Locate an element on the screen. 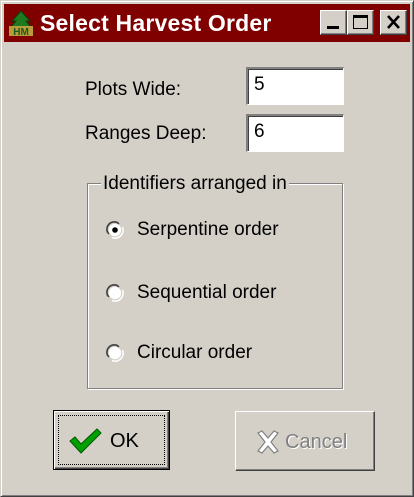 The width and height of the screenshot is (414, 497). harvest-master-app-icon: HM is located at coordinates (21, 23).